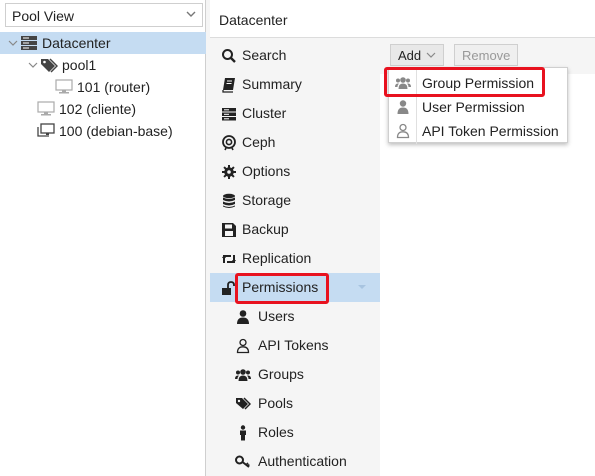 The height and width of the screenshot is (476, 595). What do you see at coordinates (473, 107) in the screenshot?
I see `menu-item-label: User Permission` at bounding box center [473, 107].